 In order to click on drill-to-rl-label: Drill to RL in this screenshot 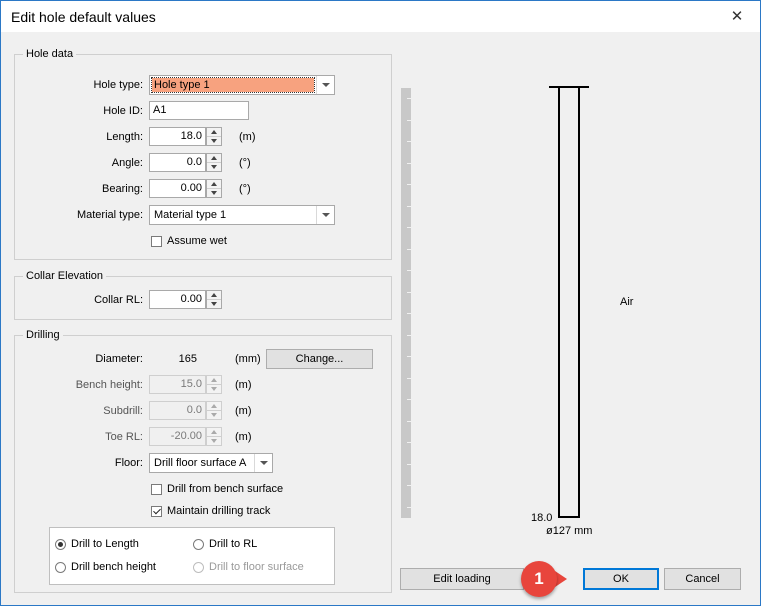, I will do `click(233, 544)`.